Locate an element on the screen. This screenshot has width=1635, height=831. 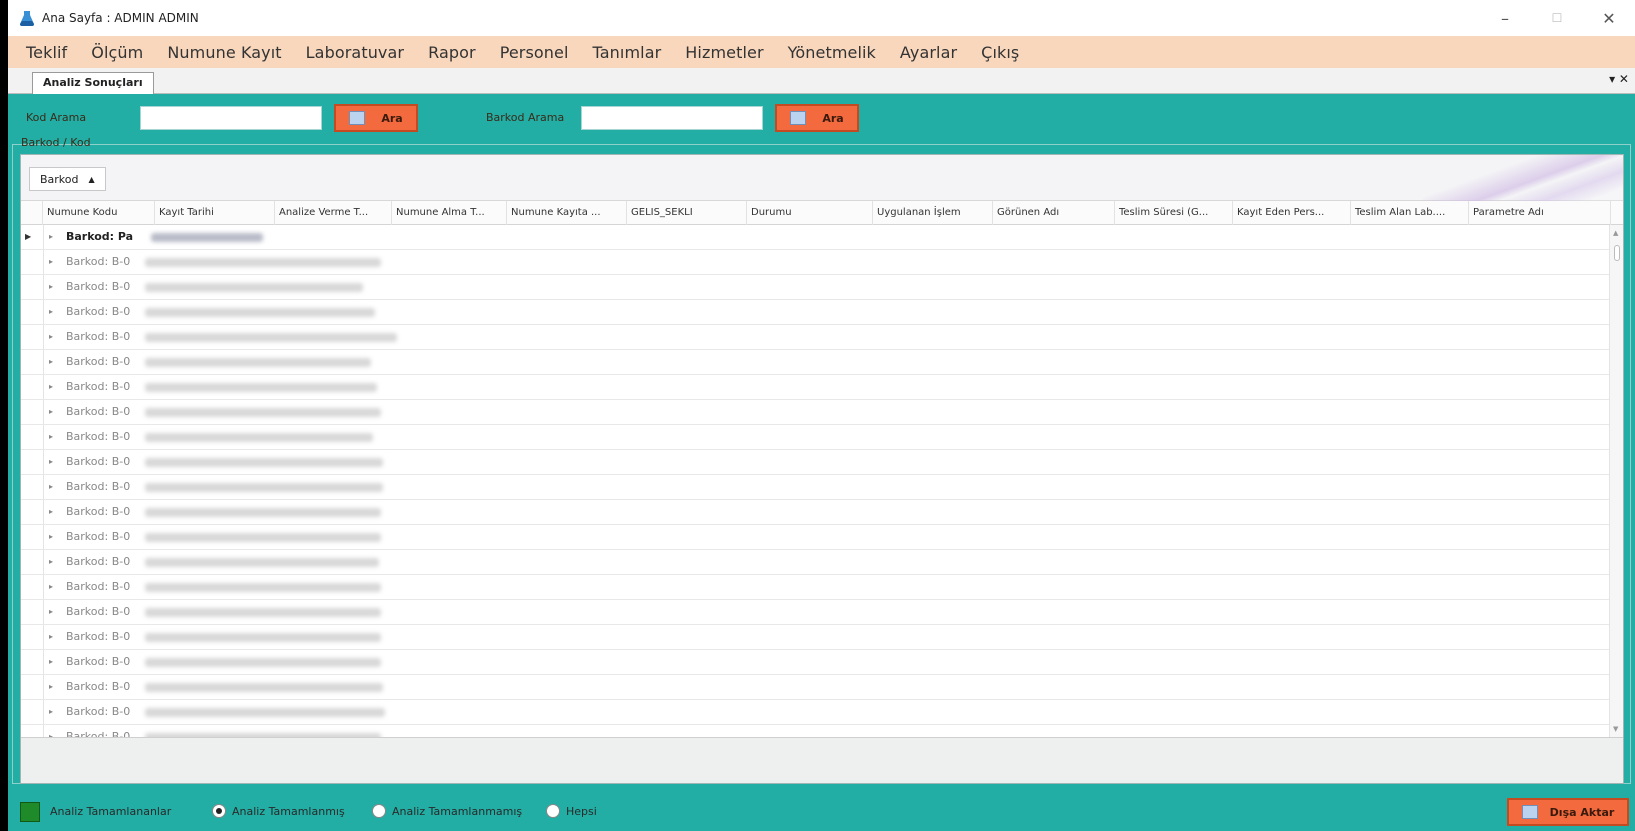
column-header-kayit-tarihi: Kayıt Tarihi is located at coordinates (215, 213).